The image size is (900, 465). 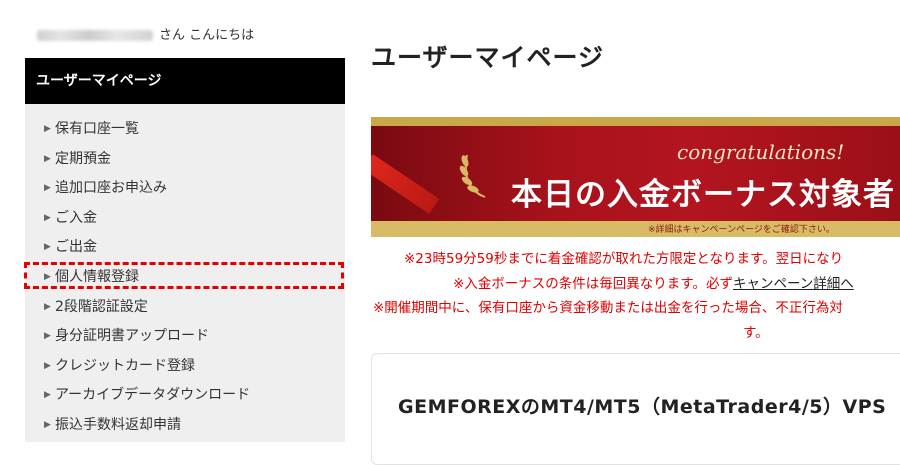 What do you see at coordinates (101, 306) in the screenshot?
I see `sidebar-item-label: 2段階認証設定` at bounding box center [101, 306].